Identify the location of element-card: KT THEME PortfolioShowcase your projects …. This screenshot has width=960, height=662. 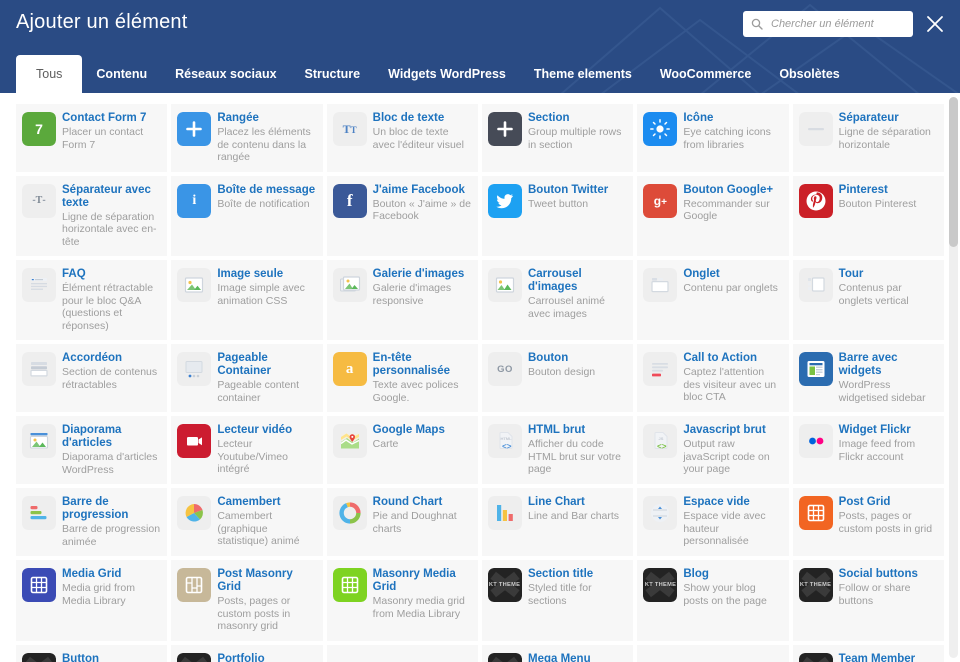
(247, 653).